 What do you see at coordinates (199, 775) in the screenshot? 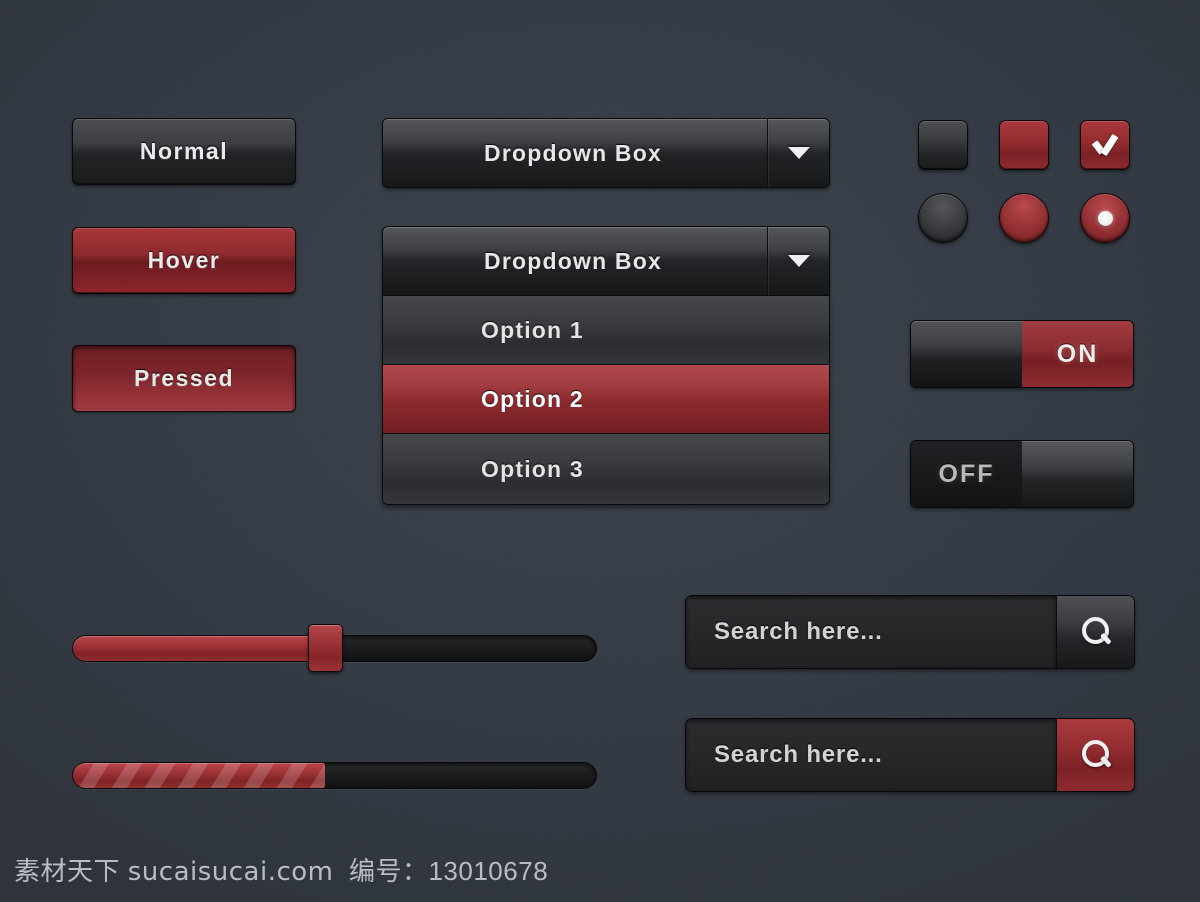
I see `progress-bar-fill` at bounding box center [199, 775].